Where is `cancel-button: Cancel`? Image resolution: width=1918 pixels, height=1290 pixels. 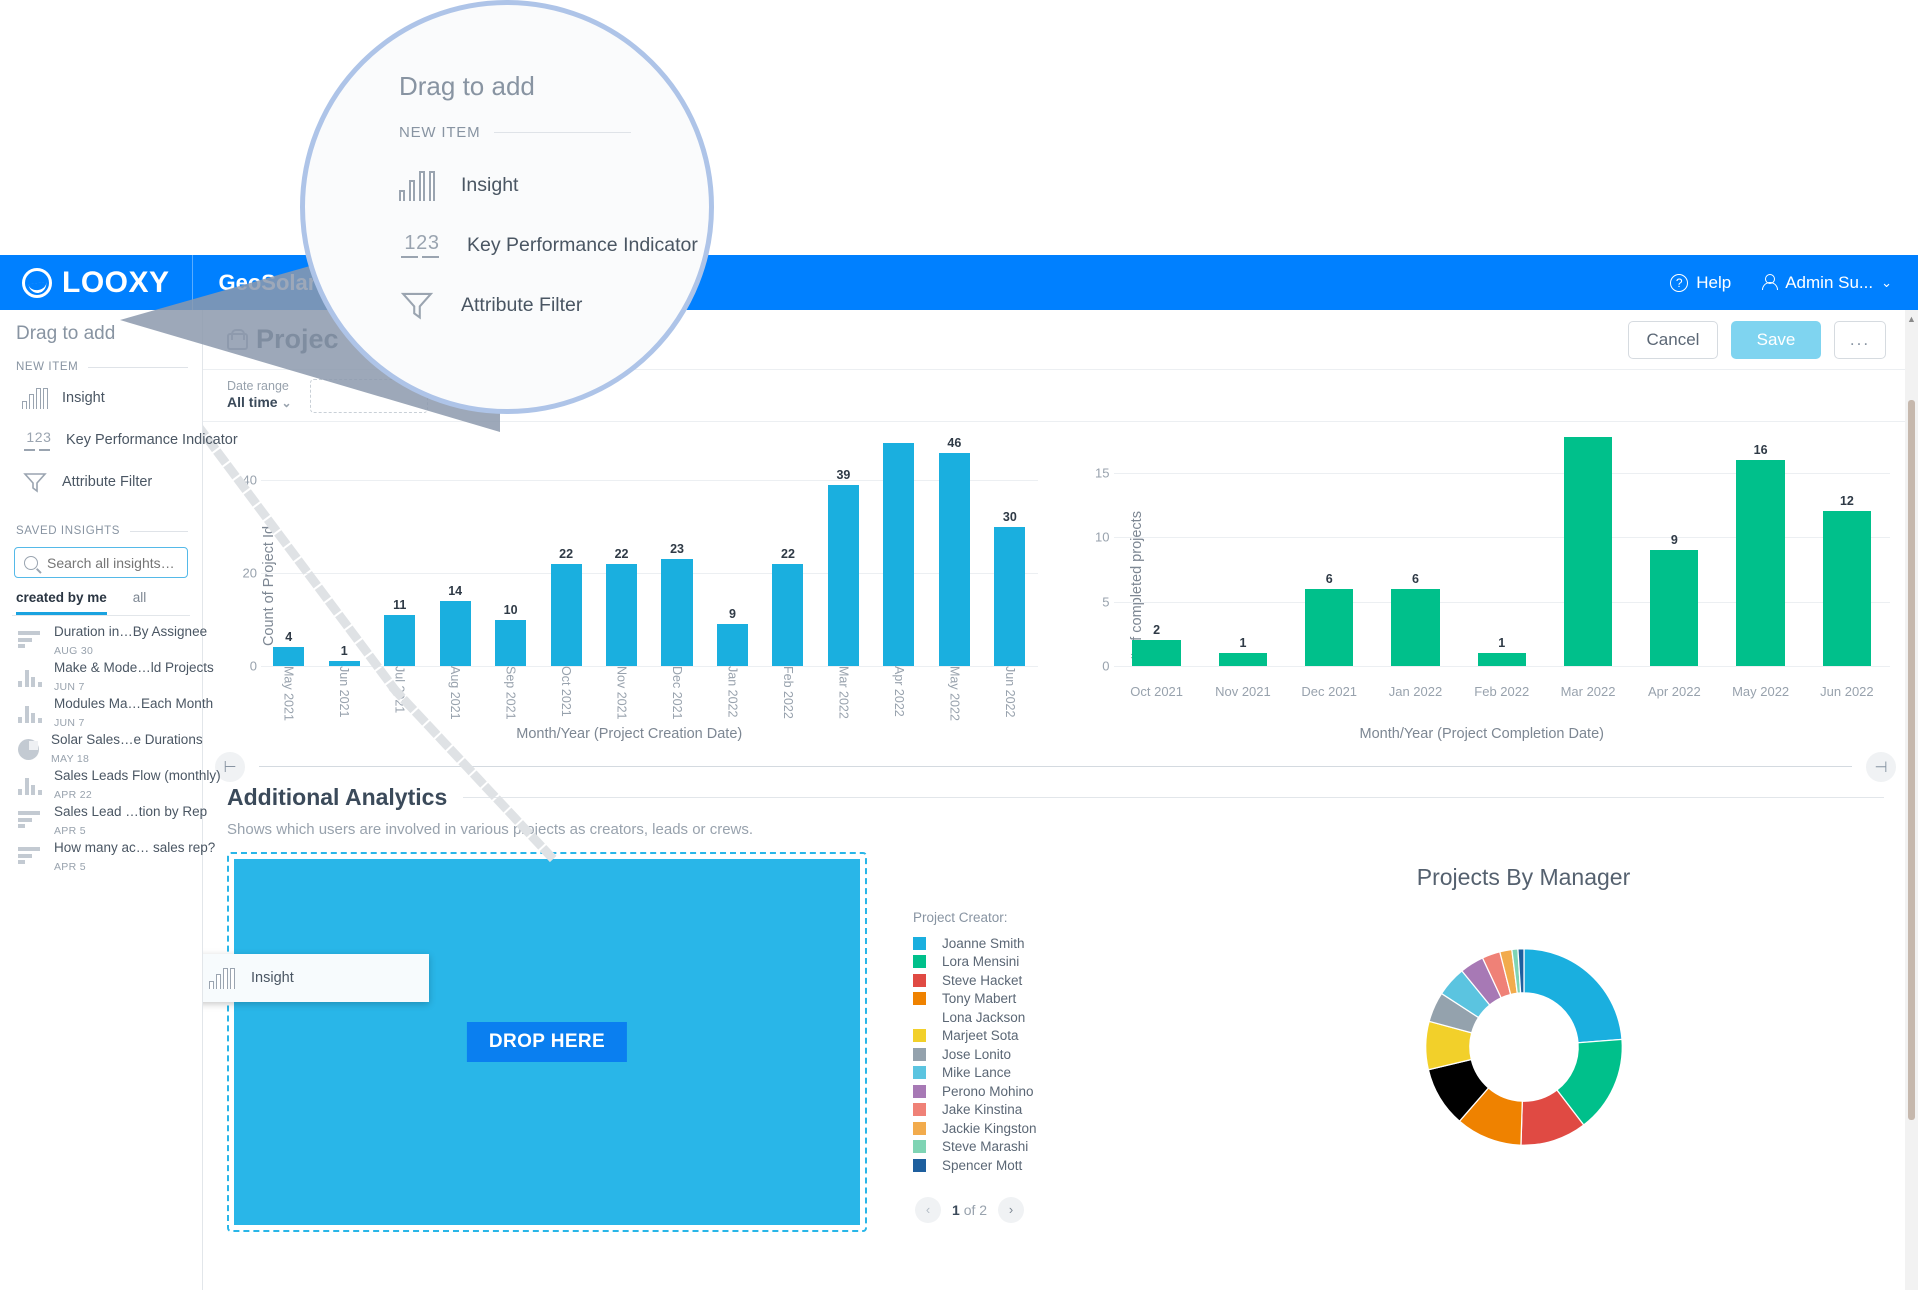 cancel-button: Cancel is located at coordinates (1673, 339).